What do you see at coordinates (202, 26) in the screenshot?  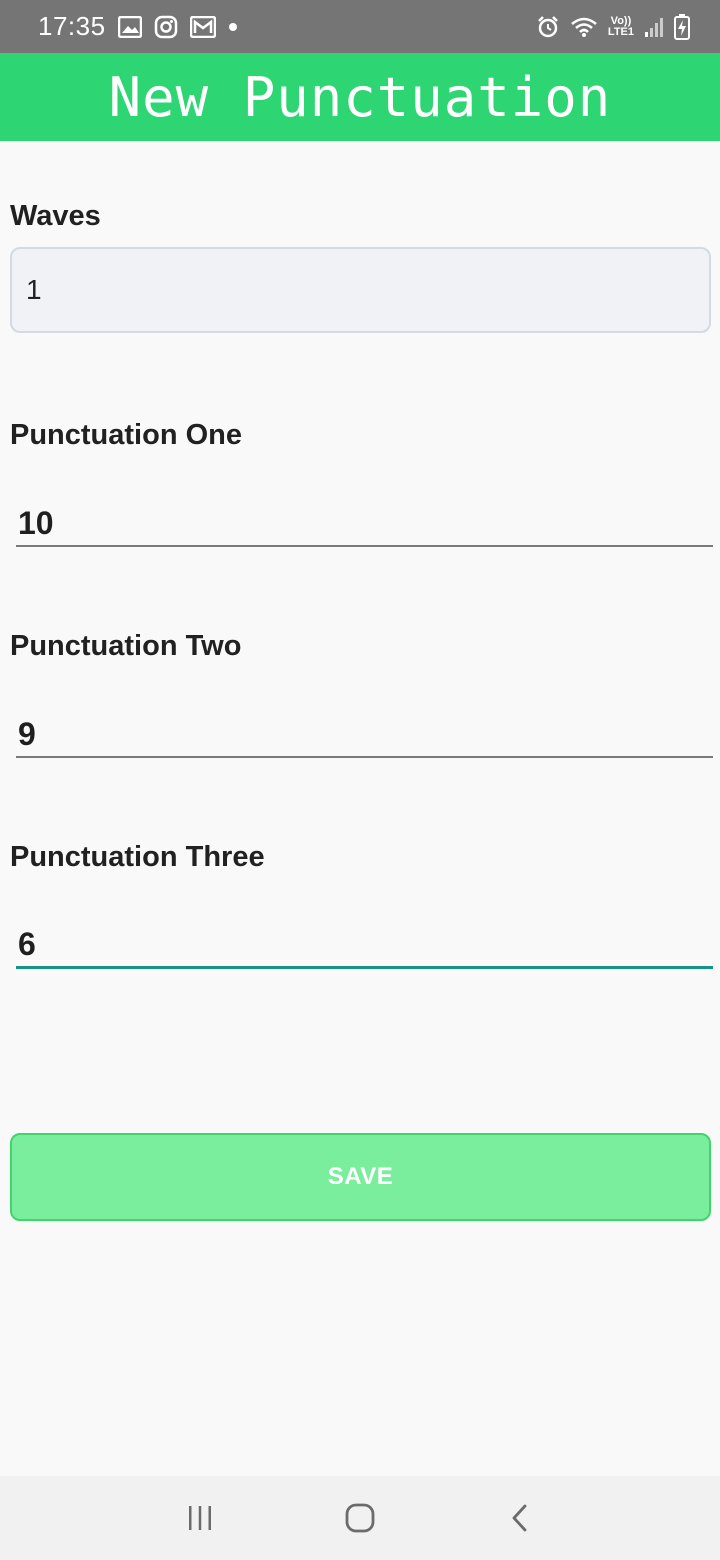 I see `gmail-icon` at bounding box center [202, 26].